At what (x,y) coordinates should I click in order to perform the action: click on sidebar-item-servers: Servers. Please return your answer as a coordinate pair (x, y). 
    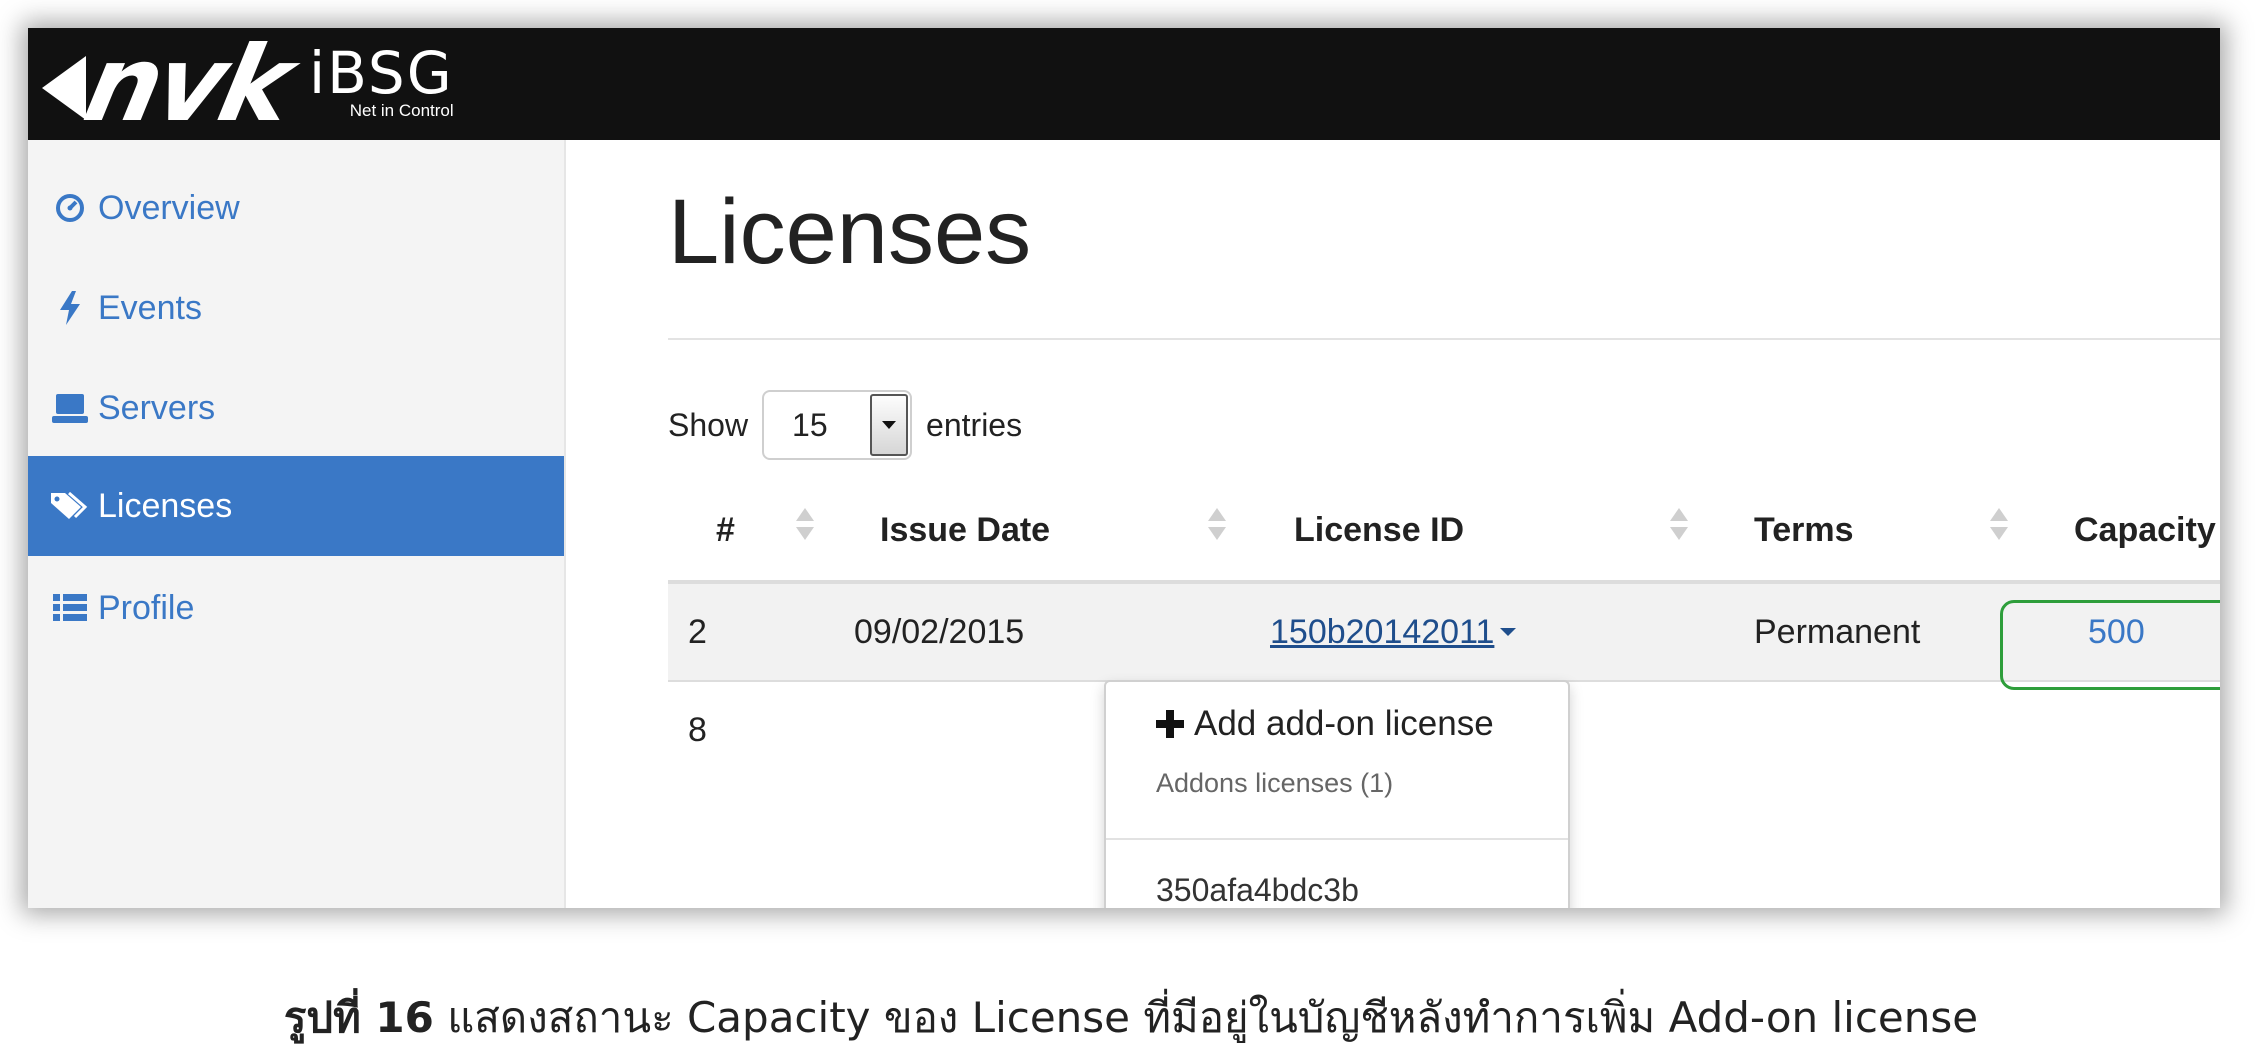
    Looking at the image, I should click on (296, 408).